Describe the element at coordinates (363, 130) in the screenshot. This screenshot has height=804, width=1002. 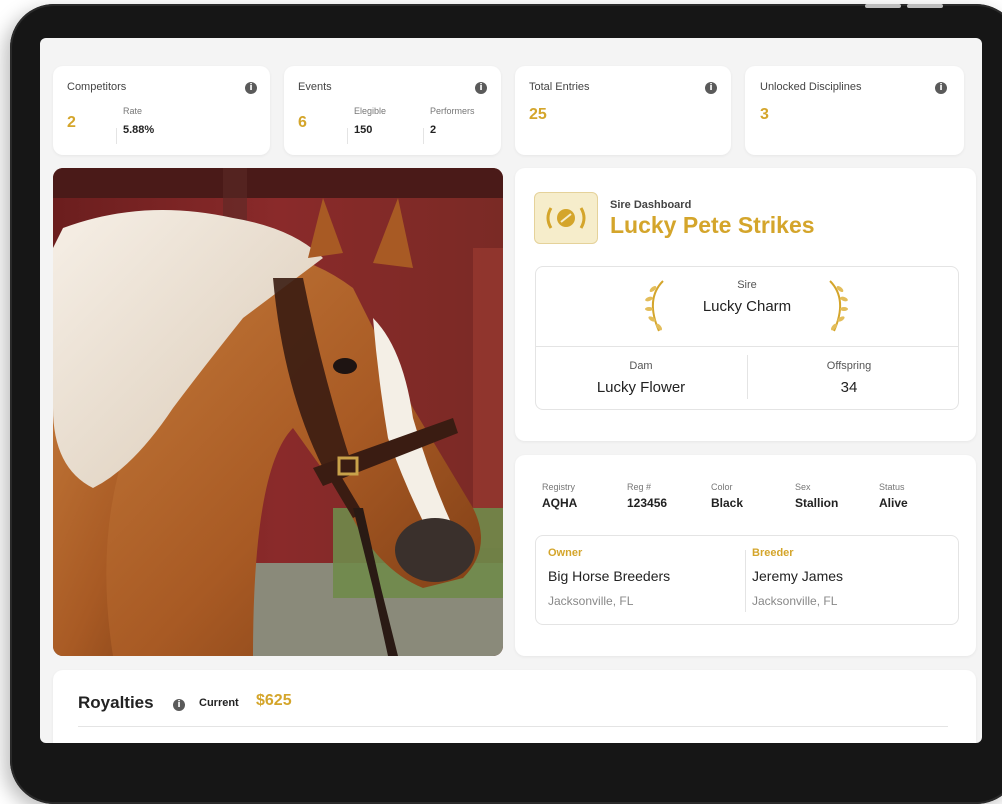
I see `elegible-value: 150` at that location.